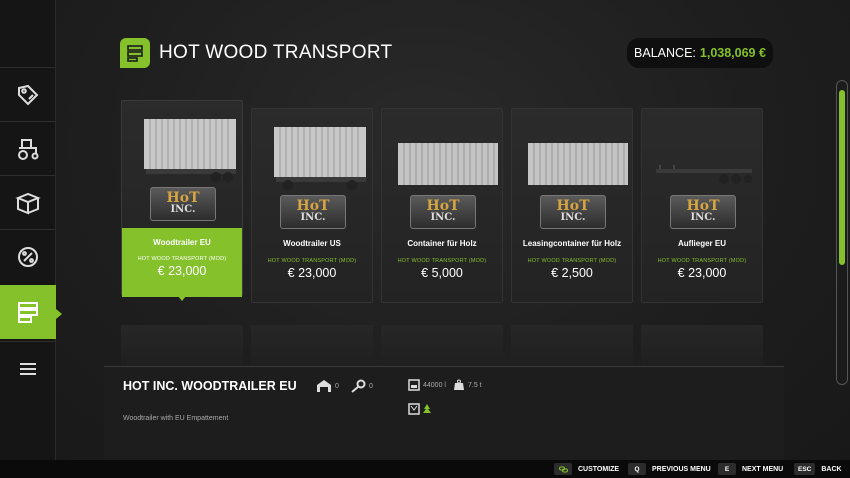 Image resolution: width=850 pixels, height=478 pixels. Describe the element at coordinates (732, 53) in the screenshot. I see `balance-value: 1,038,069 €` at that location.